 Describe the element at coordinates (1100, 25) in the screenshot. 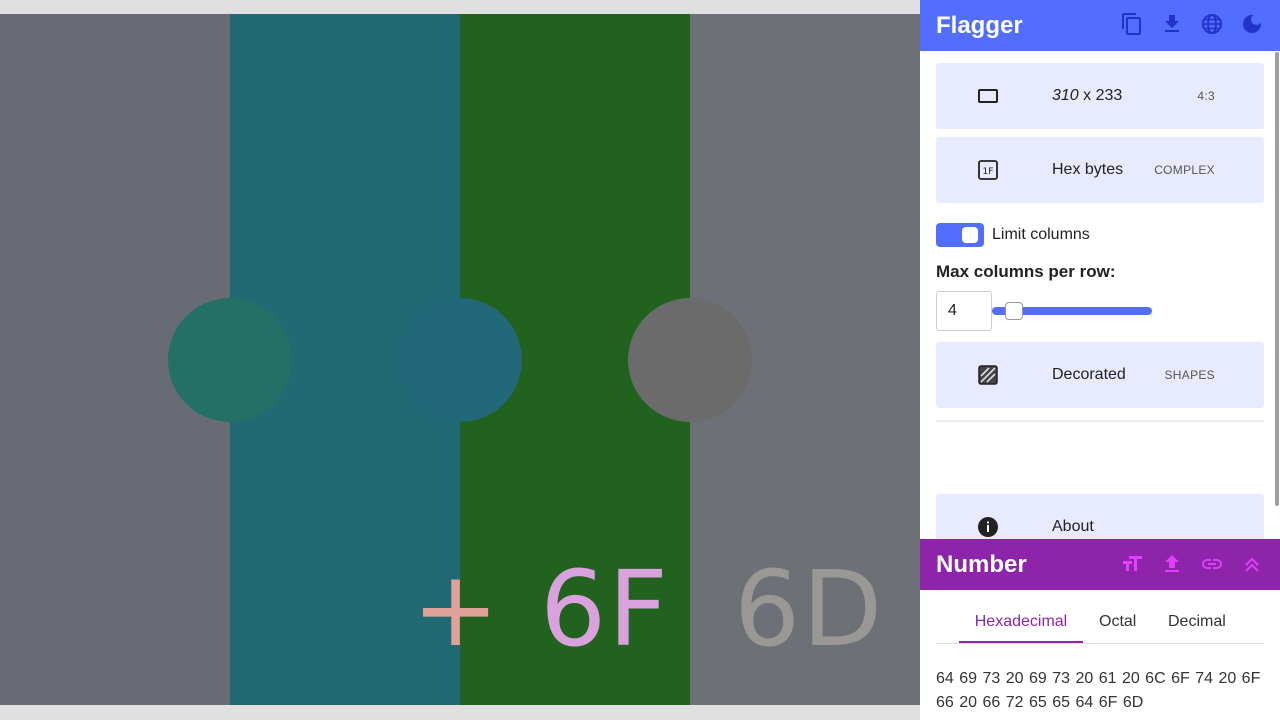

I see `app-bar: Flagger` at that location.